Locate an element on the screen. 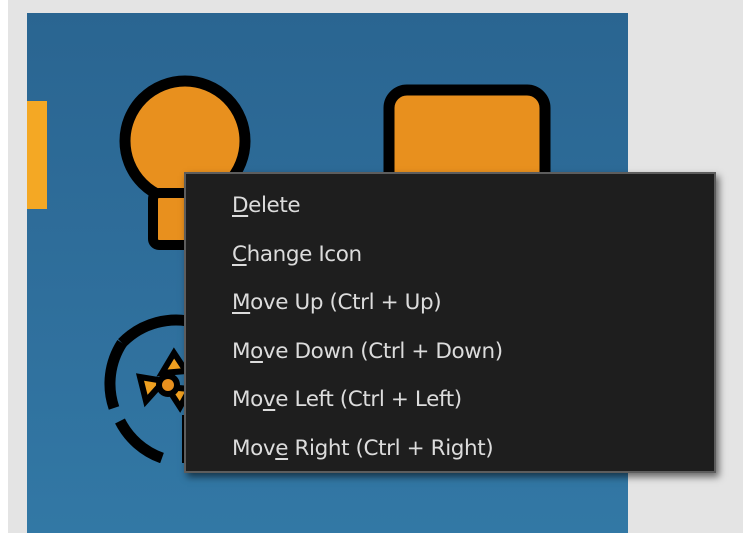  menu-item-move-down: Move Down (Ctrl + Down) is located at coordinates (450, 352).